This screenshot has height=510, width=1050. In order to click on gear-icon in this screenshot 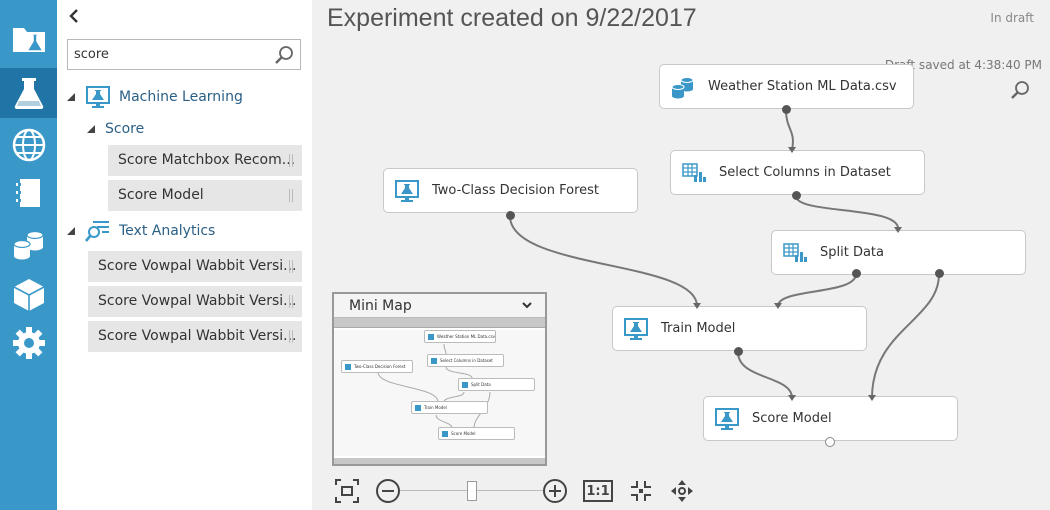, I will do `click(28, 343)`.